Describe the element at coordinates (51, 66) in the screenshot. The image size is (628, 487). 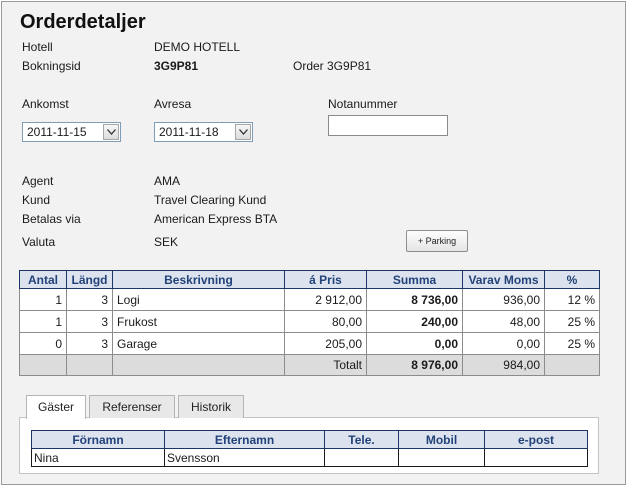
I see `booking-id-label: Bokningsid` at that location.